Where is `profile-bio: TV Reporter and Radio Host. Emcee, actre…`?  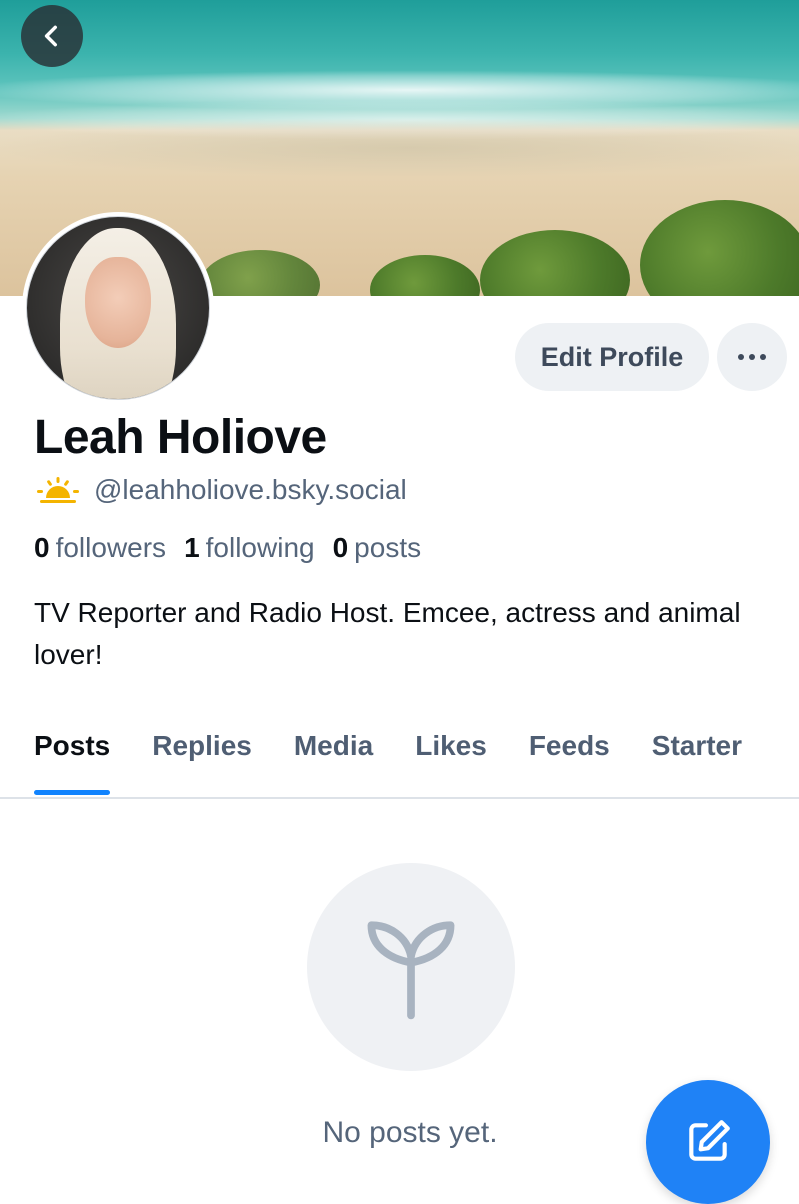 profile-bio: TV Reporter and Radio Host. Emcee, actre… is located at coordinates (387, 633).